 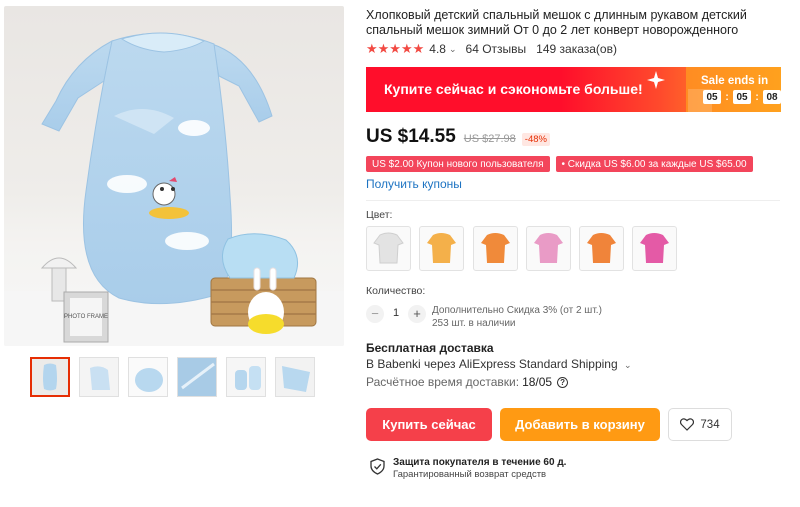 What do you see at coordinates (687, 424) in the screenshot?
I see `heart-icon` at bounding box center [687, 424].